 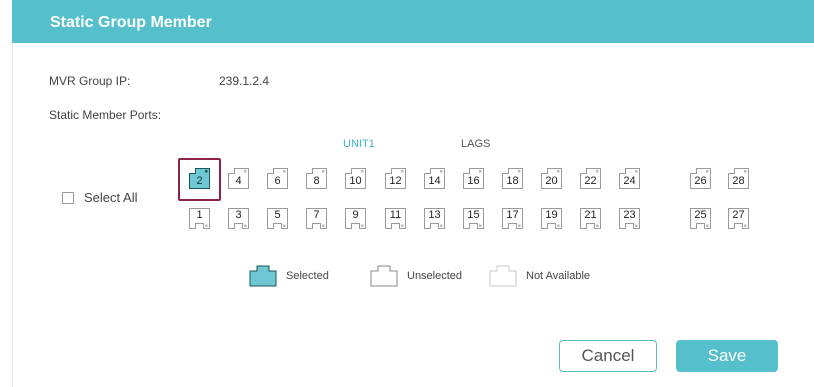 I want to click on port-8: 8, so click(x=316, y=178).